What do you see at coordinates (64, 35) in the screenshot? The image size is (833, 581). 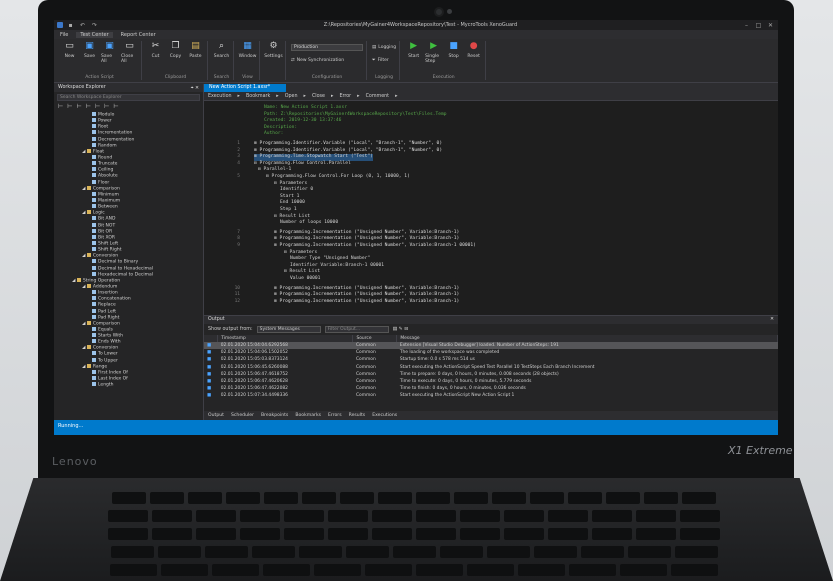 I see `menu-file: File` at bounding box center [64, 35].